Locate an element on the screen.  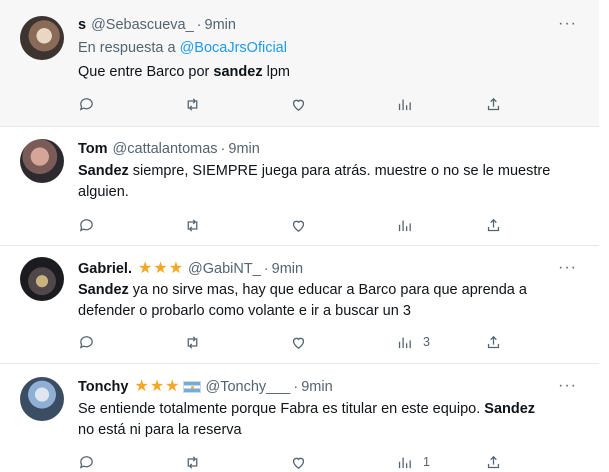
views-count: 3 is located at coordinates (426, 342).